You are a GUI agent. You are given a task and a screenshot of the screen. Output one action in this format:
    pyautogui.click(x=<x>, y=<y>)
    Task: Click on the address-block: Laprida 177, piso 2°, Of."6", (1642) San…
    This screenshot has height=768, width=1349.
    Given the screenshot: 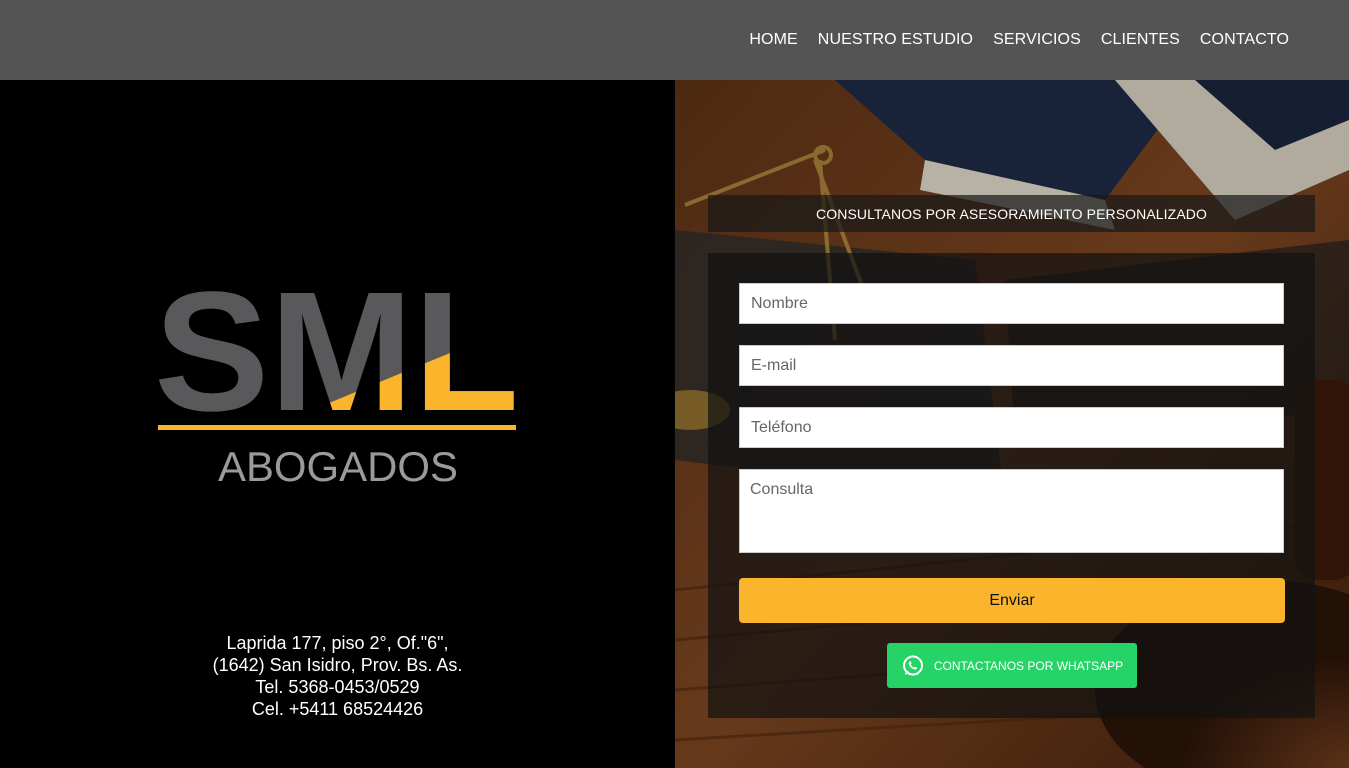 What is the action you would take?
    pyautogui.click(x=337, y=676)
    